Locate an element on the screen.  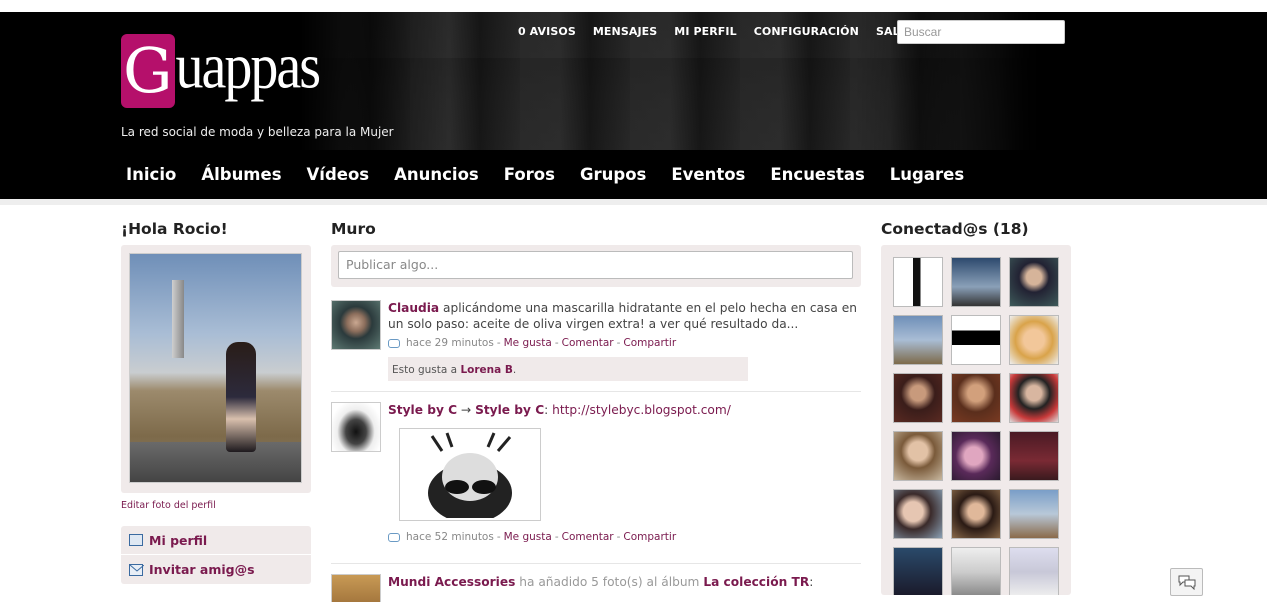
post-text: ha añadido 5 foto(s) al álbum is located at coordinates (609, 582).